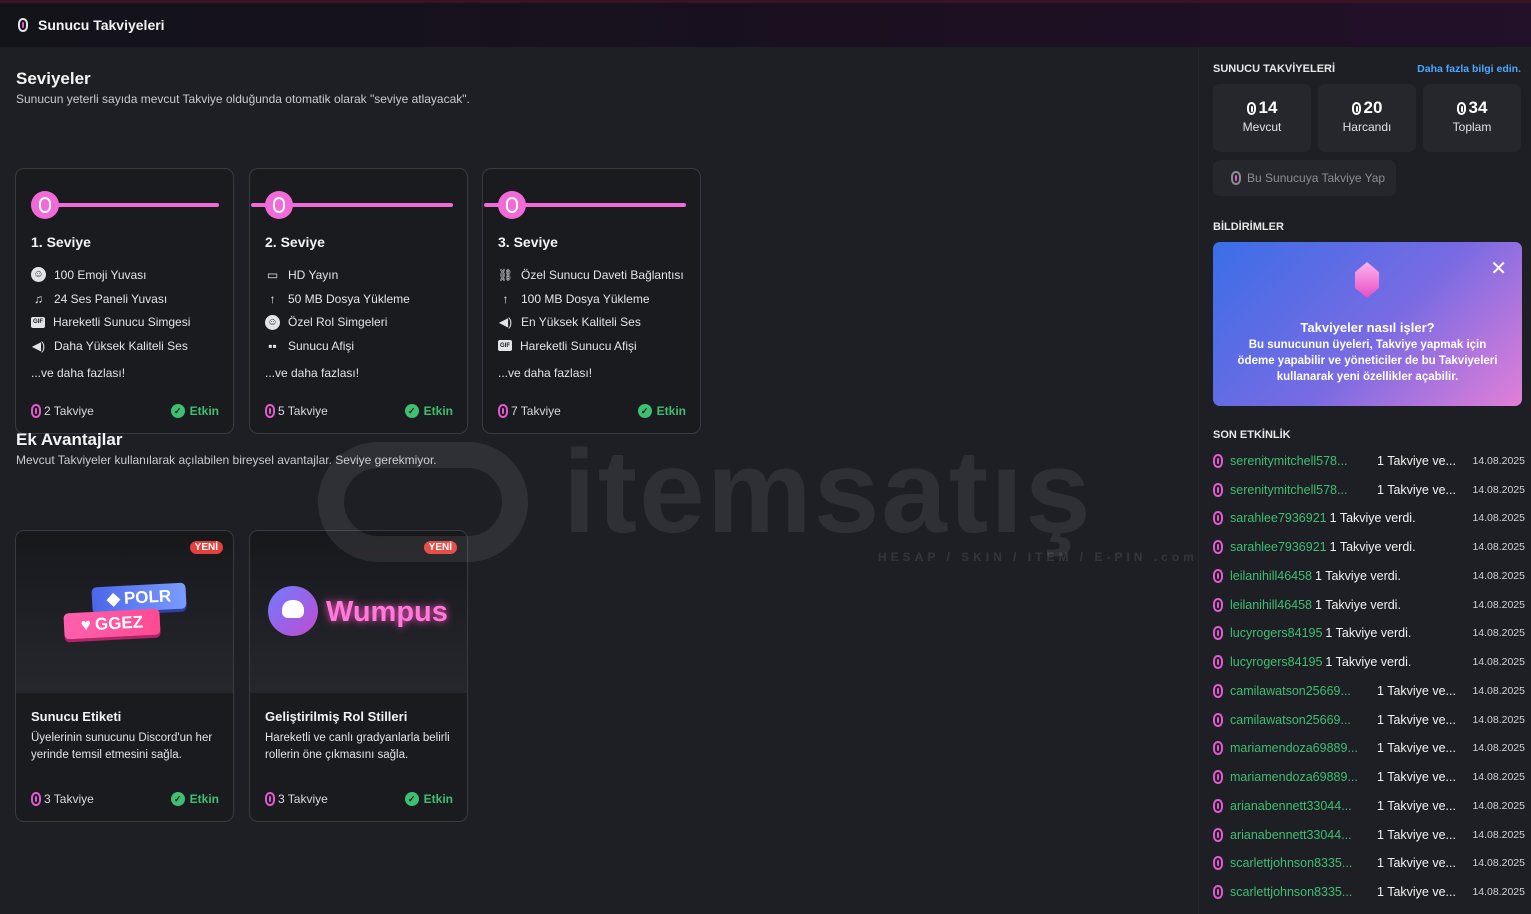  What do you see at coordinates (337, 346) in the screenshot?
I see `feature-item: ▪▪ Sunucu Afişi` at bounding box center [337, 346].